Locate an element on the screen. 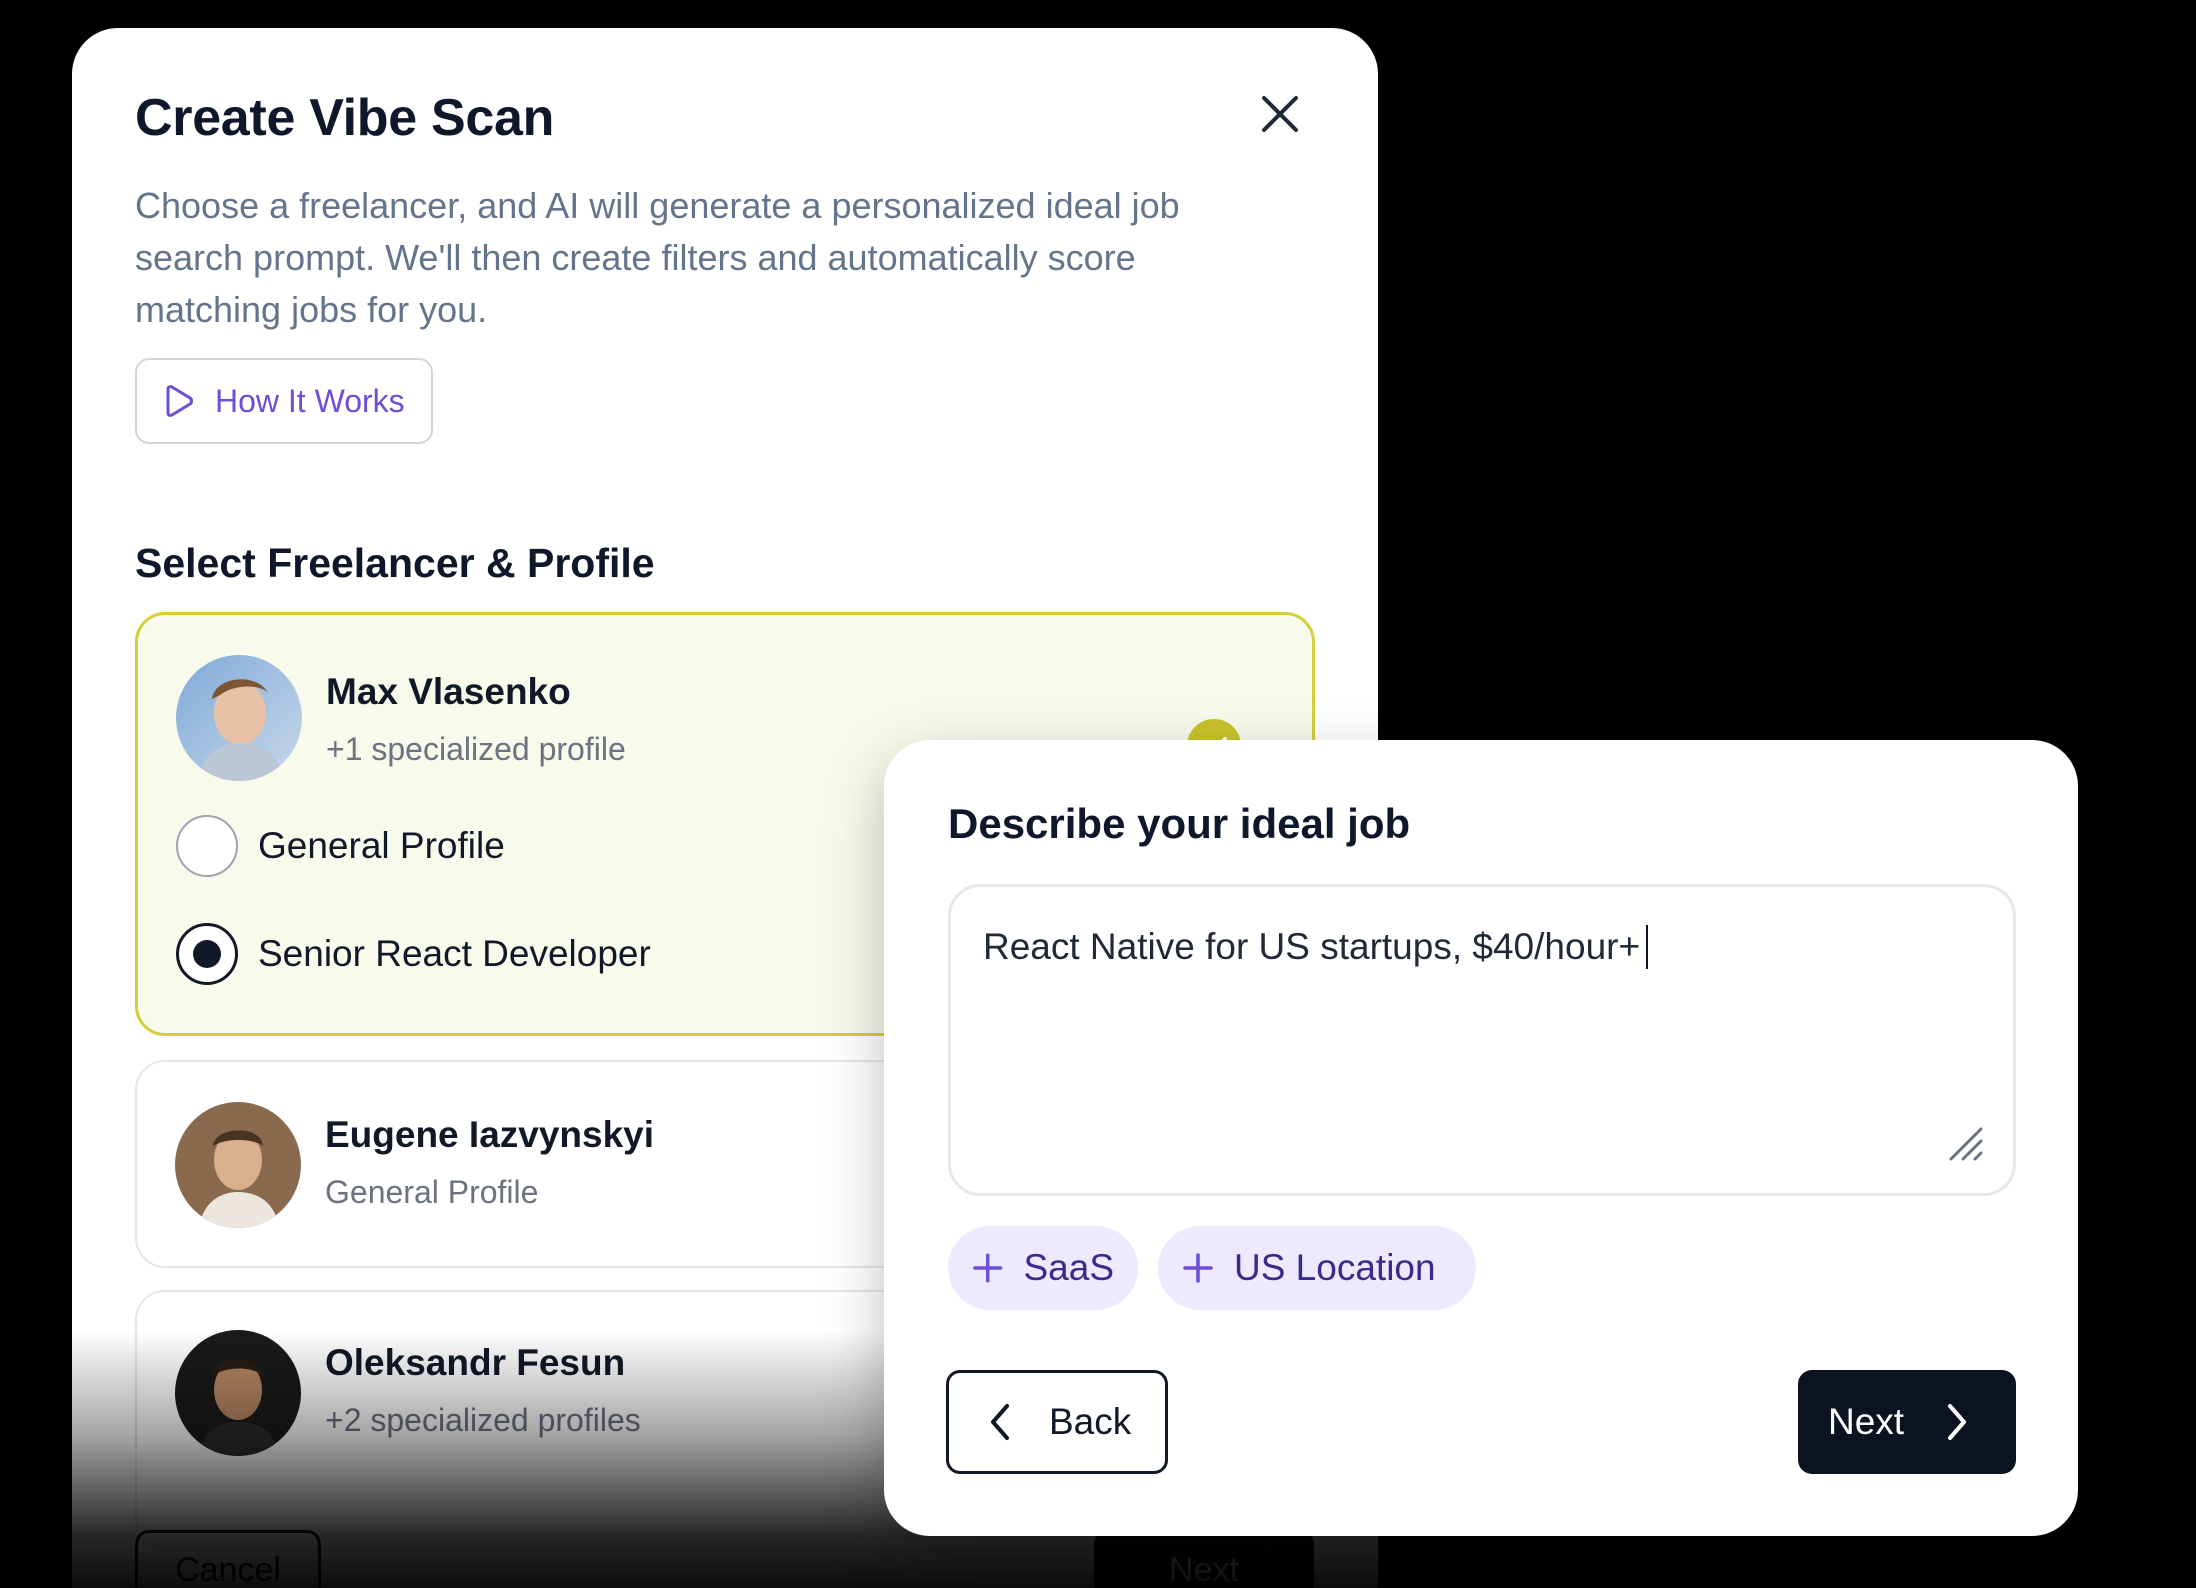 Image resolution: width=2196 pixels, height=1588 pixels. back-button: Back is located at coordinates (1057, 1422).